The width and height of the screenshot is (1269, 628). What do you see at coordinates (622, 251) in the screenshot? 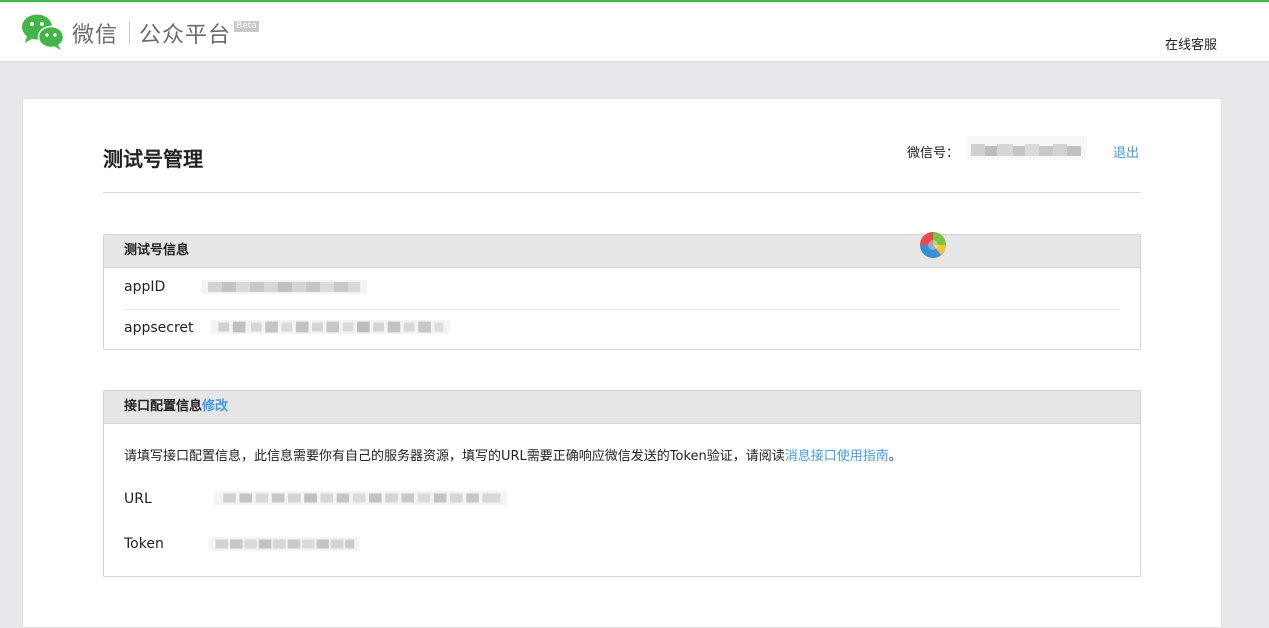
I see `info-panel-title: 测试号信息` at bounding box center [622, 251].